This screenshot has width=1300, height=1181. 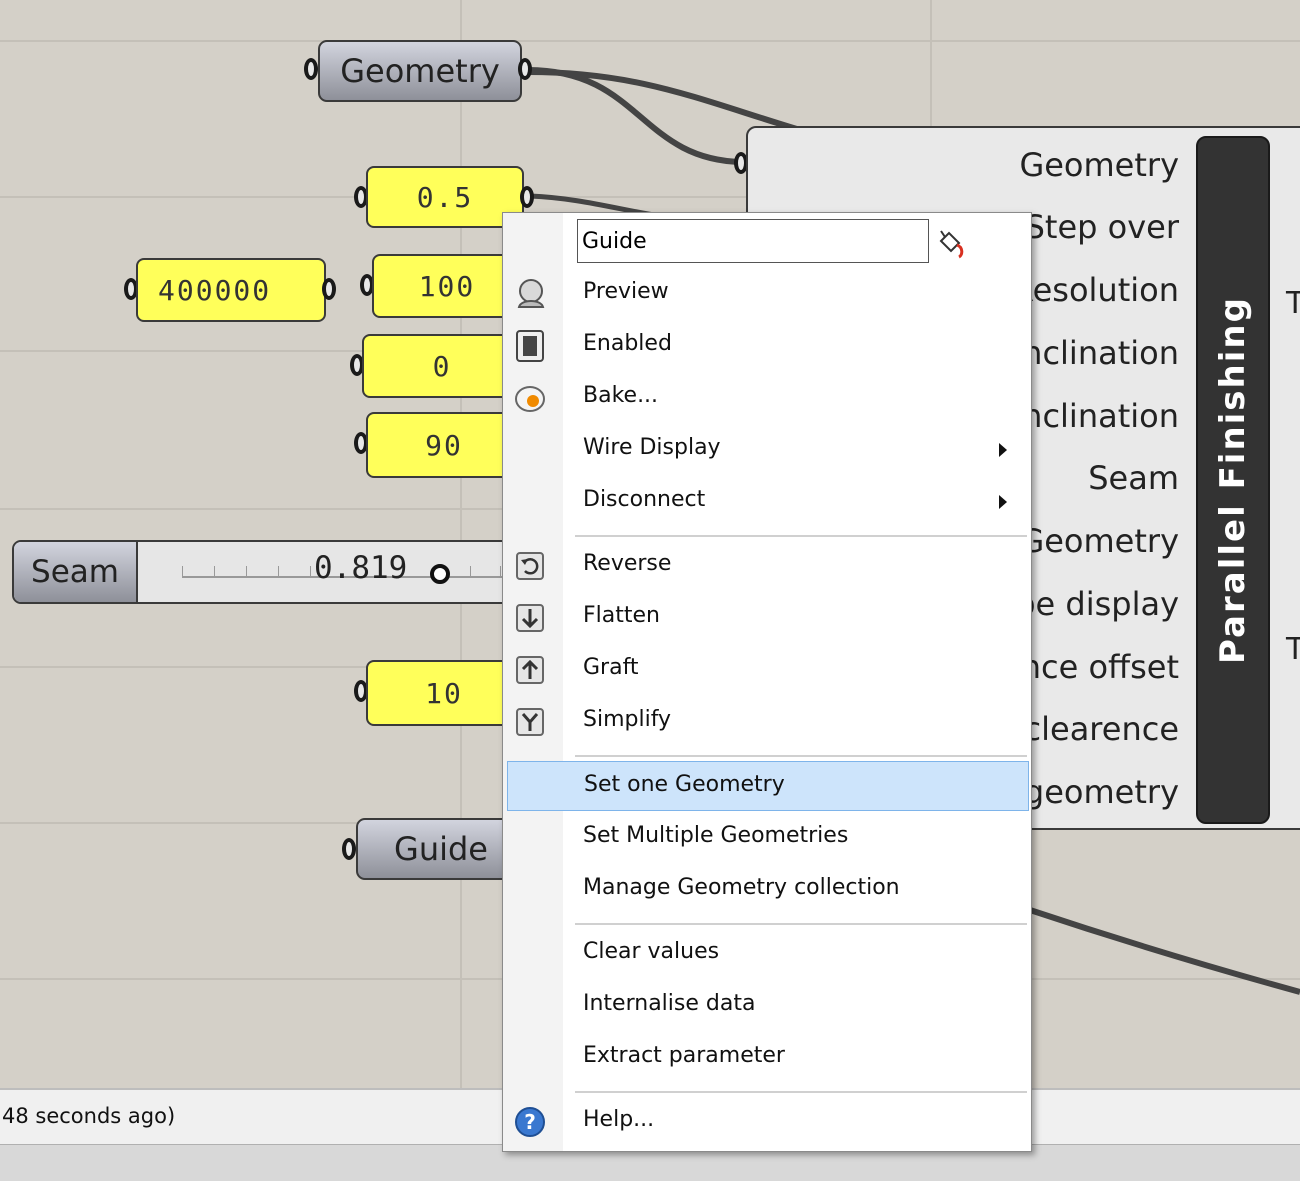 What do you see at coordinates (1133, 478) in the screenshot?
I see `input-label: Seam` at bounding box center [1133, 478].